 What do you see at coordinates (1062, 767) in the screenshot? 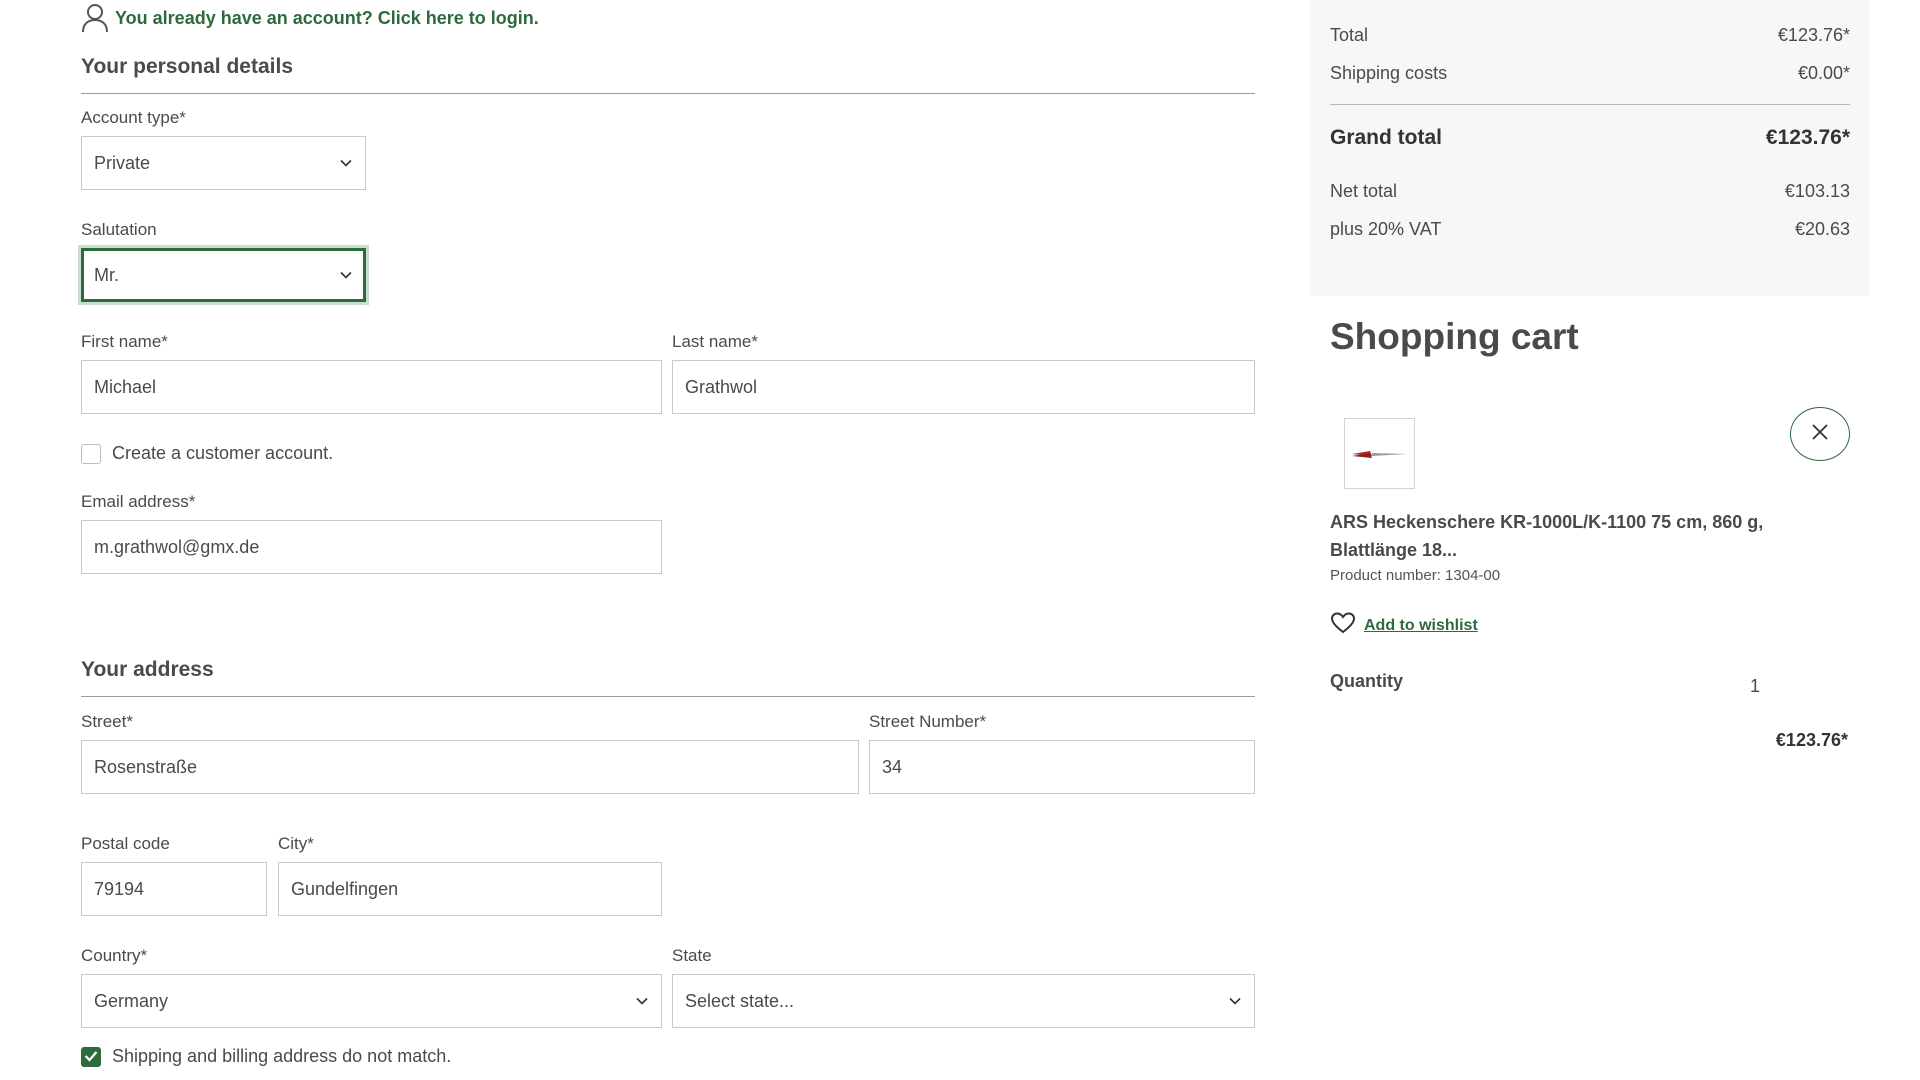
I see `street-number-field: 34` at bounding box center [1062, 767].